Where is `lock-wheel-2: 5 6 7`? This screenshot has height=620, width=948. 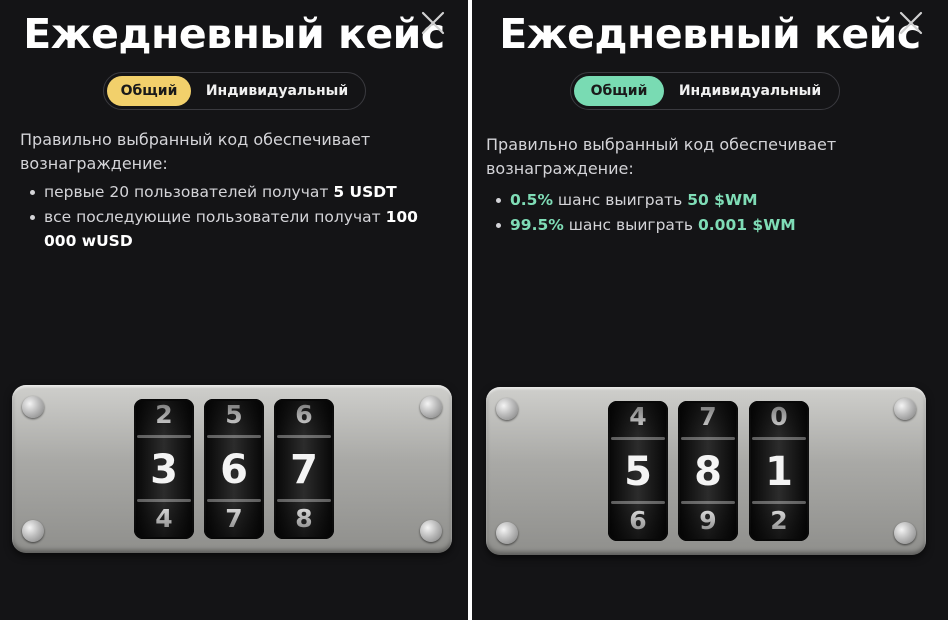 lock-wheel-2: 5 6 7 is located at coordinates (234, 469).